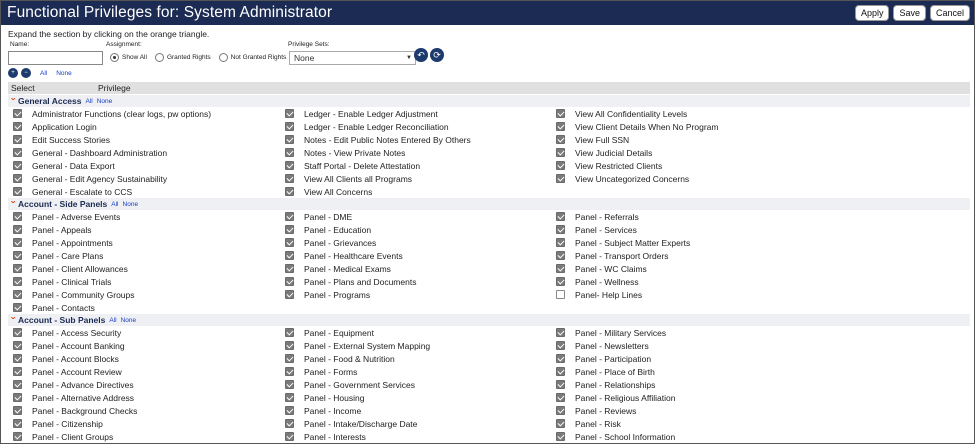  What do you see at coordinates (26, 73) in the screenshot?
I see `collapse-all-icon: −` at bounding box center [26, 73].